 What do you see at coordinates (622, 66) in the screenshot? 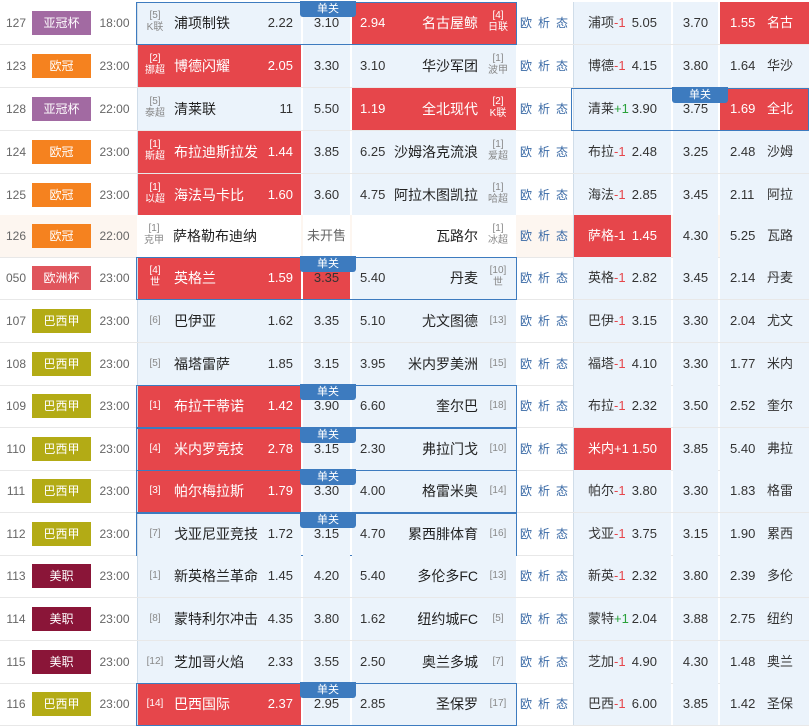
I see `handicap-home-cell: 博德-1 4.15` at bounding box center [622, 66].